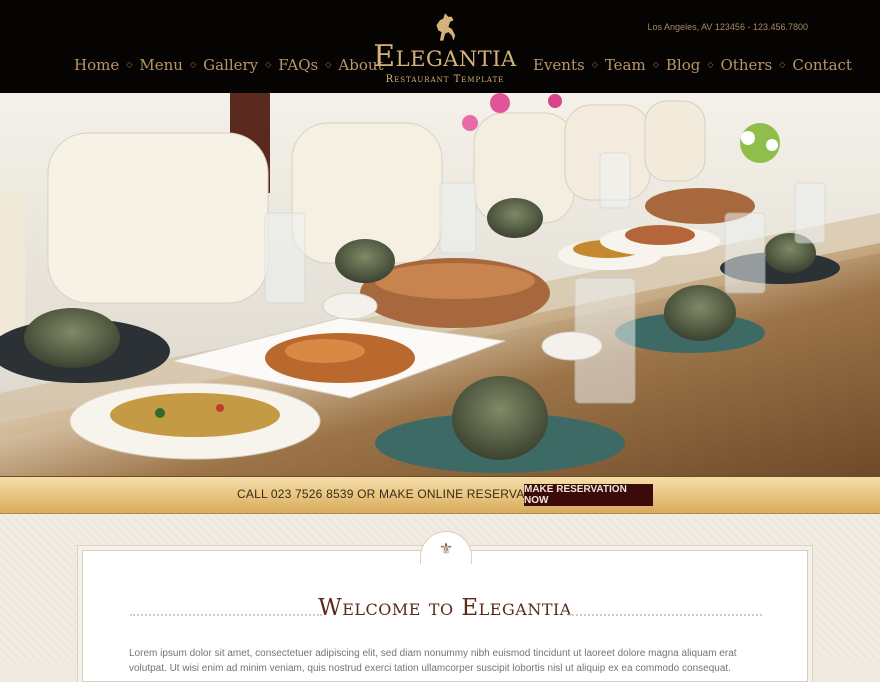  I want to click on nav-gallery: Gallery, so click(230, 65).